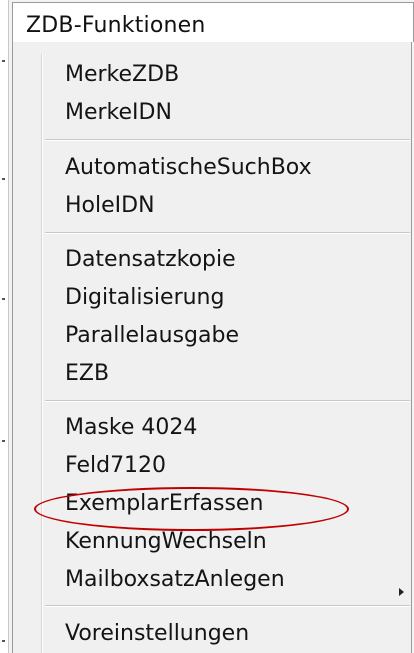  What do you see at coordinates (110, 205) in the screenshot?
I see `menu-item-holeidn: HoleIDN` at bounding box center [110, 205].